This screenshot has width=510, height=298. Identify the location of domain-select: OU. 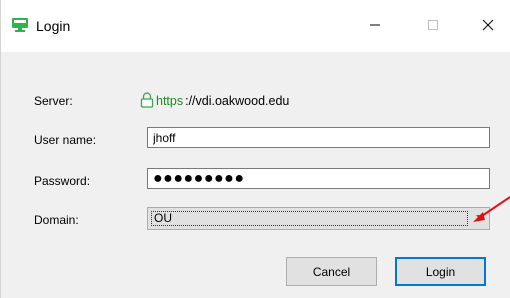
(318, 218).